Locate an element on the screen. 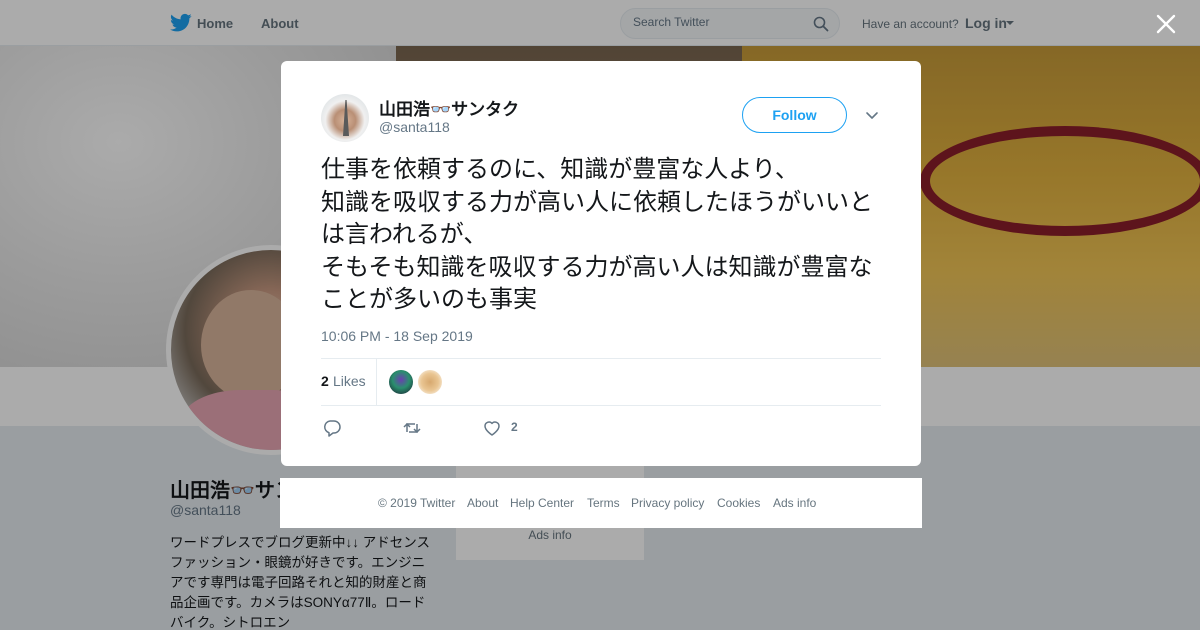 The height and width of the screenshot is (630, 1200). retweet-icon is located at coordinates (412, 428).